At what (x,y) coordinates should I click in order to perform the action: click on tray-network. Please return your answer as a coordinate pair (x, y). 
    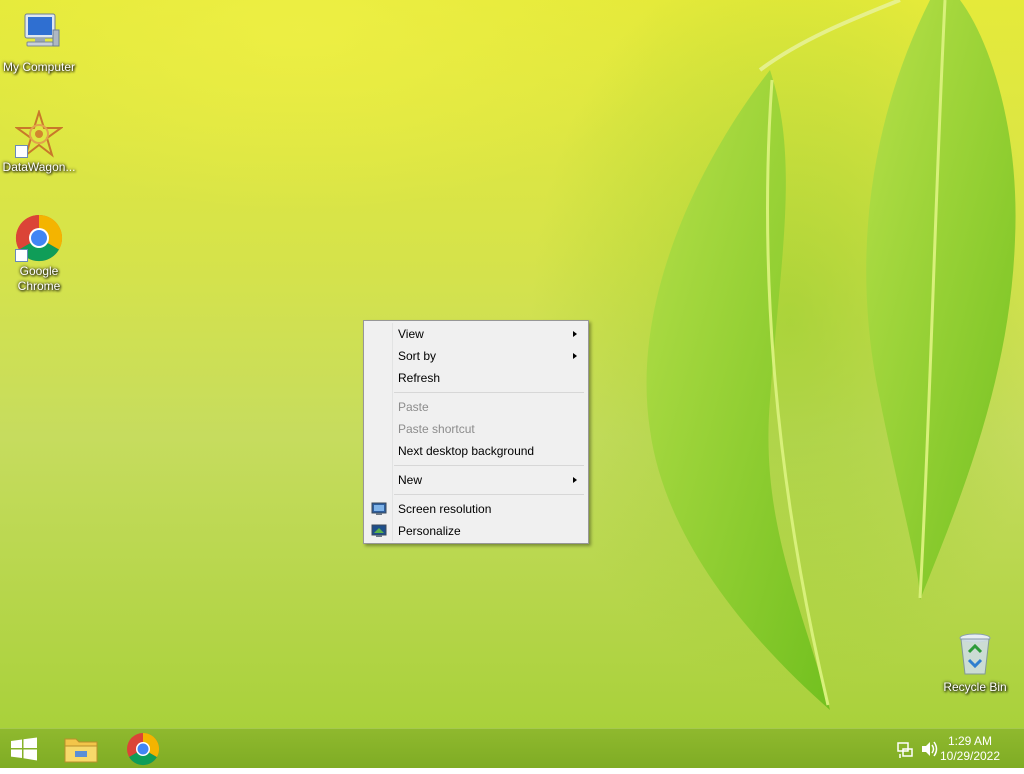
    Looking at the image, I should click on (905, 749).